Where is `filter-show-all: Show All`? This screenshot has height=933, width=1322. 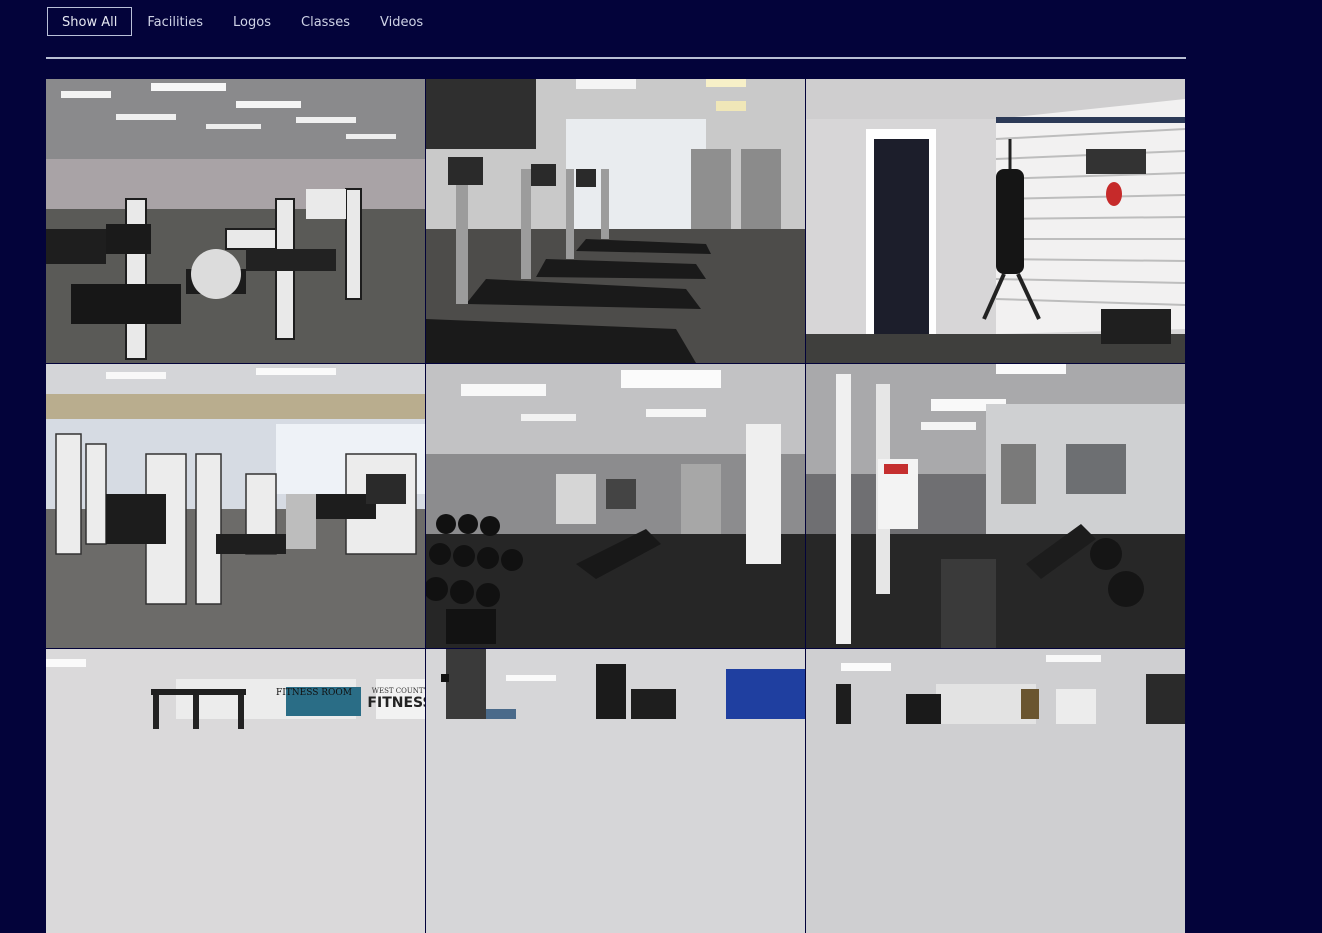 filter-show-all: Show All is located at coordinates (90, 21).